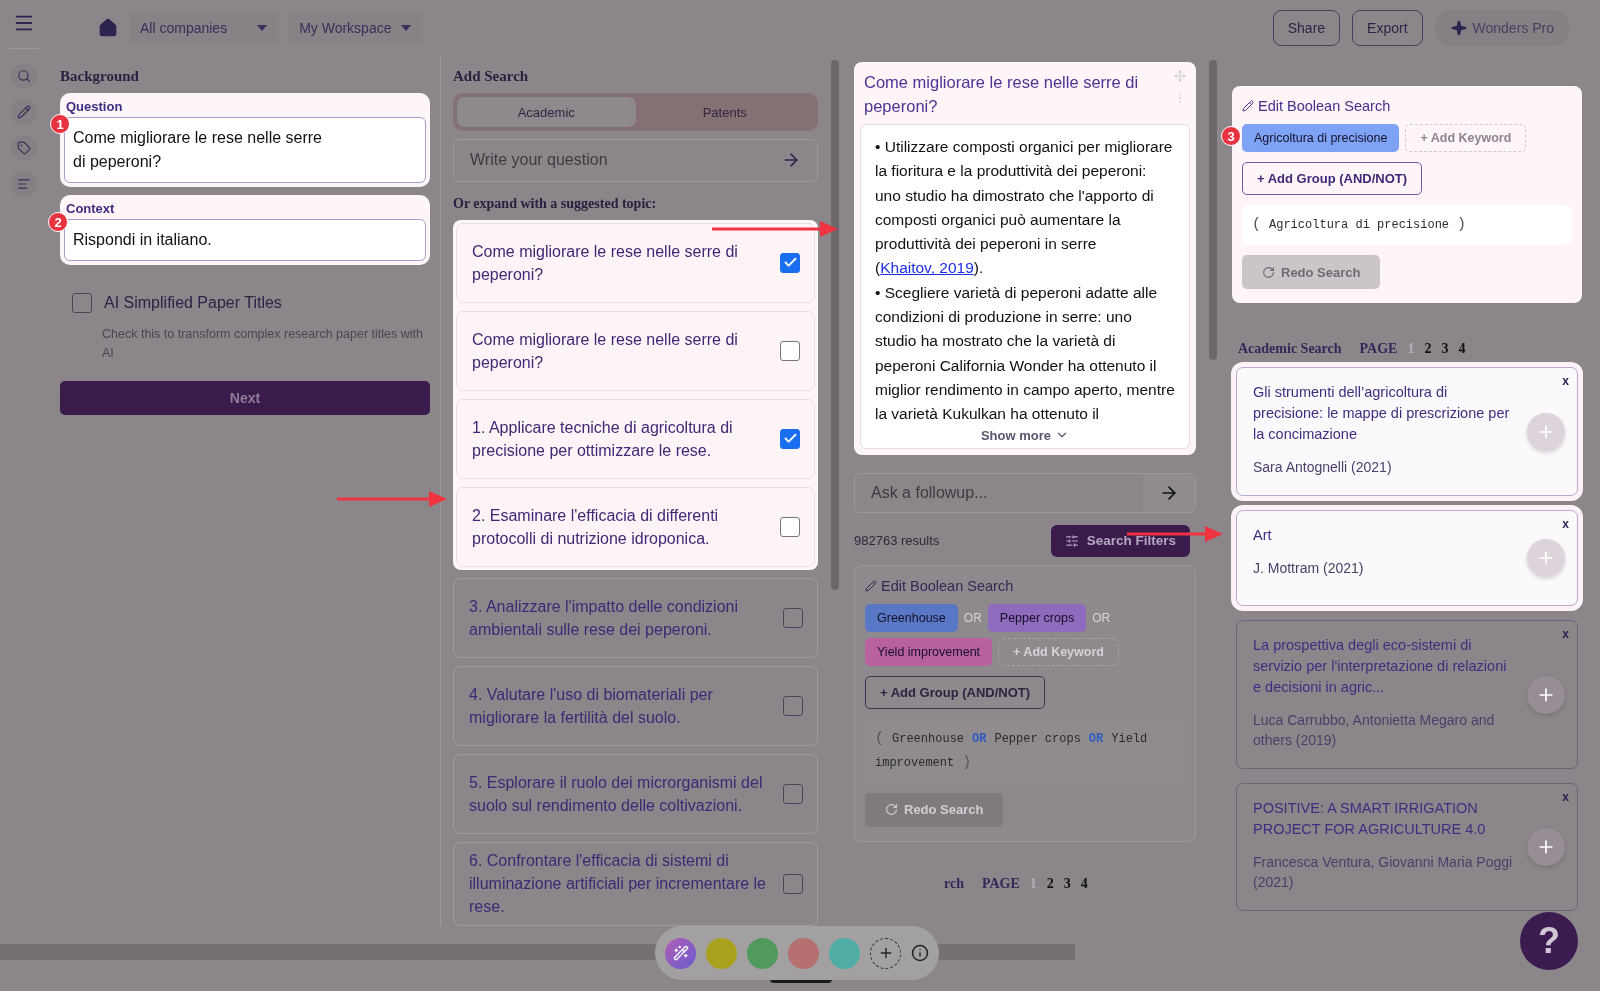 The image size is (1600, 991). Describe the element at coordinates (1382, 413) in the screenshot. I see `paper-title: Gli strumenti dell’agricoltura di precisione: le mappe di prescrizione per la concimazione` at that location.